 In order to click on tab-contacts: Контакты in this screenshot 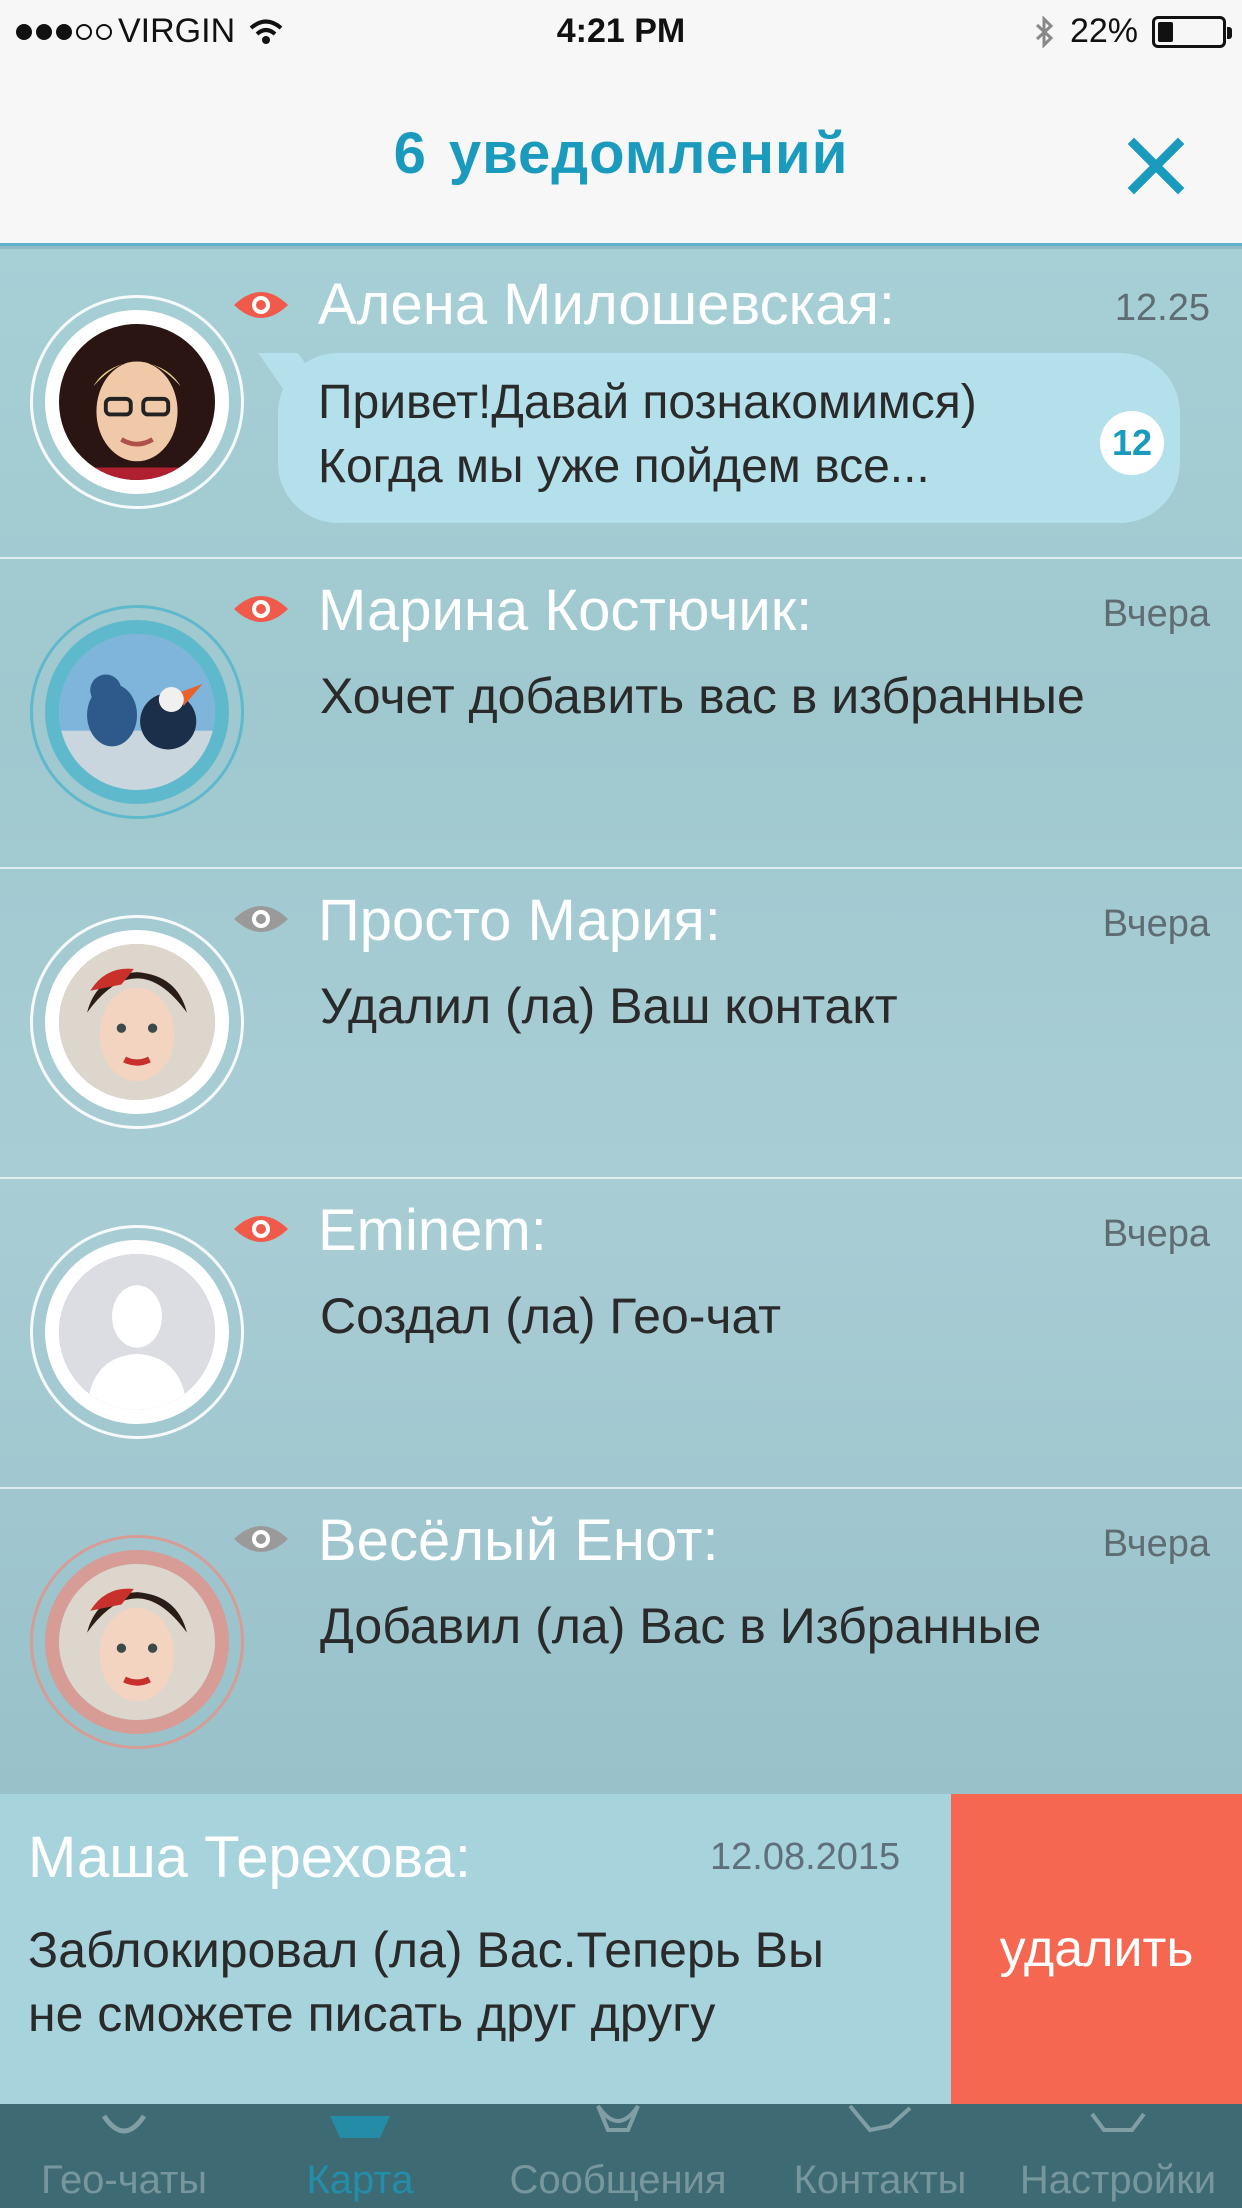, I will do `click(880, 2156)`.